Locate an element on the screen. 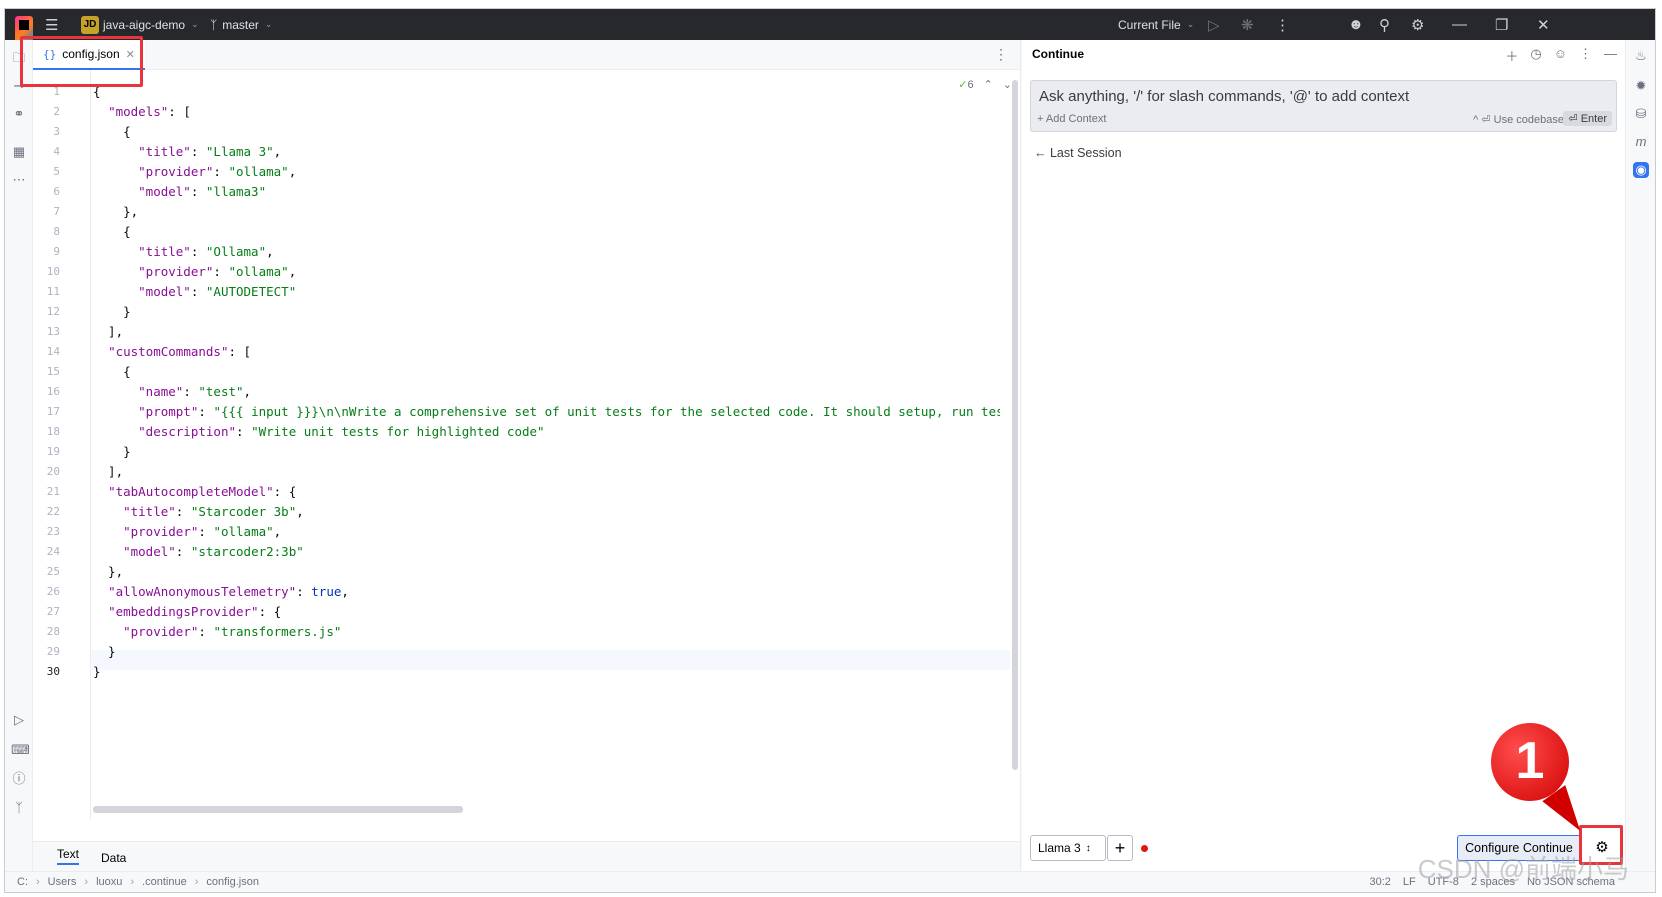 Image resolution: width=1662 pixels, height=897 pixels. inspection-widget: ✓6 ⌃ ⌄ is located at coordinates (985, 84).